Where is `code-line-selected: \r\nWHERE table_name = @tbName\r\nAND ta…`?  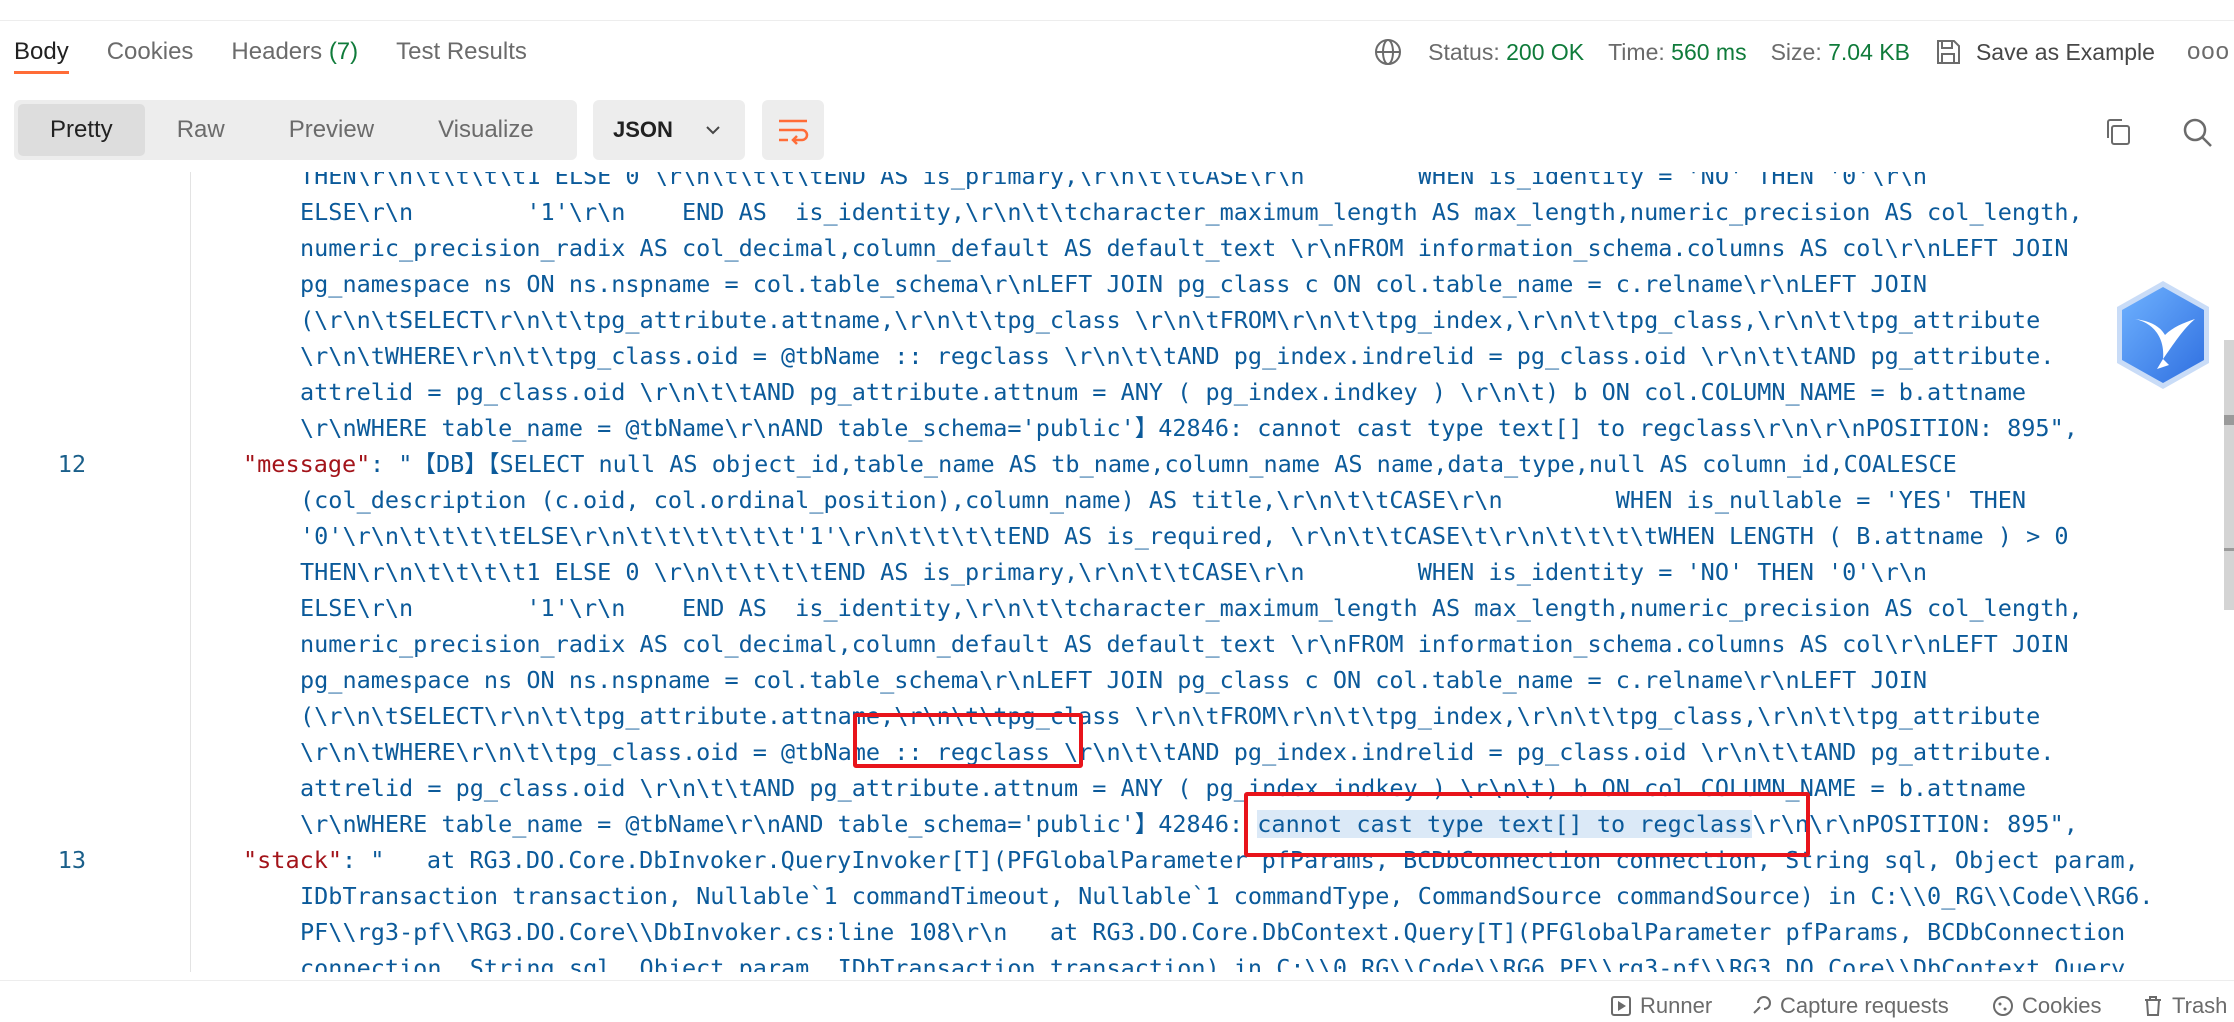 code-line-selected: \r\nWHERE table_name = @tbName\r\nAND ta… is located at coordinates (1189, 824).